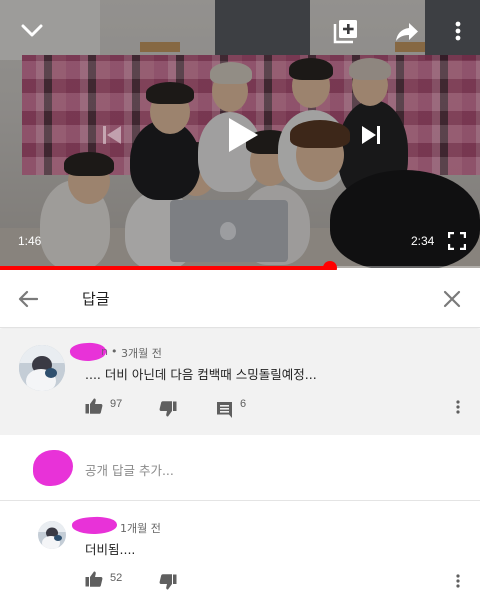 The width and height of the screenshot is (480, 605). I want to click on like-count: 97, so click(116, 404).